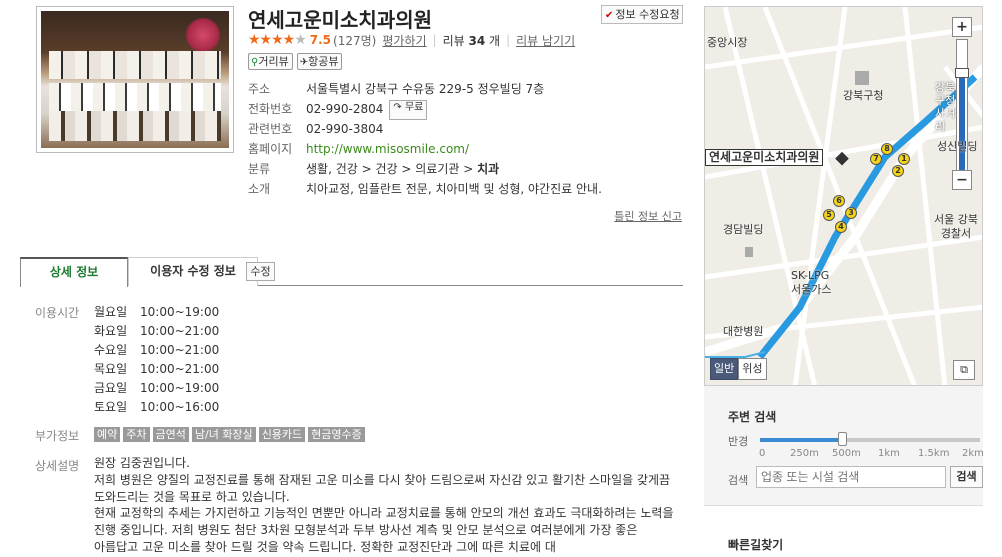  Describe the element at coordinates (203, 35) in the screenshot. I see `flower-decoration` at that location.